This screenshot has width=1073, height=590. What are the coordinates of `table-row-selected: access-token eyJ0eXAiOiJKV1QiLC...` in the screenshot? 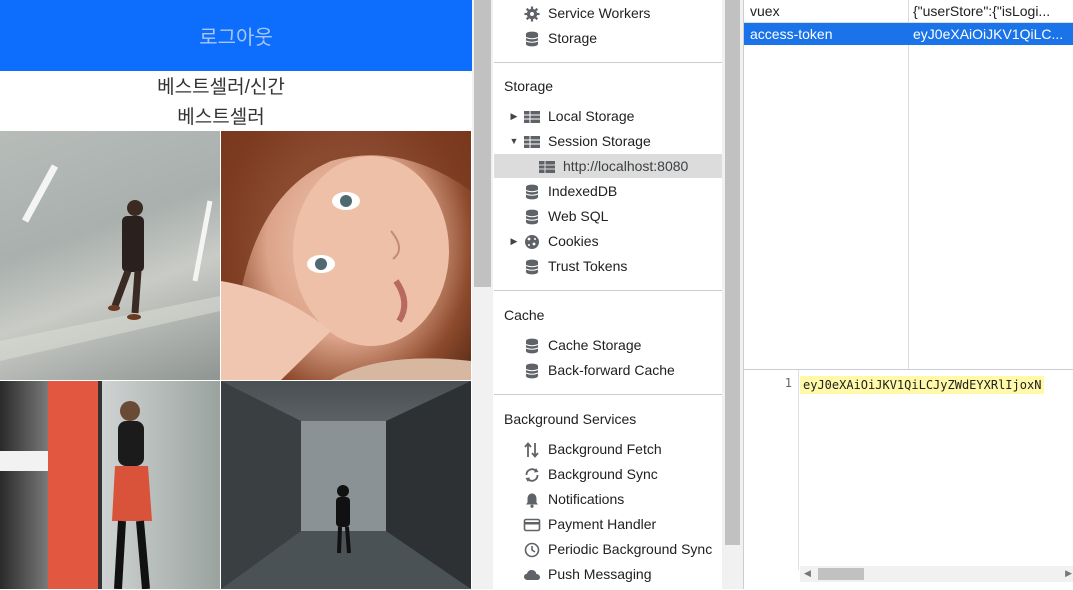 It's located at (908, 34).